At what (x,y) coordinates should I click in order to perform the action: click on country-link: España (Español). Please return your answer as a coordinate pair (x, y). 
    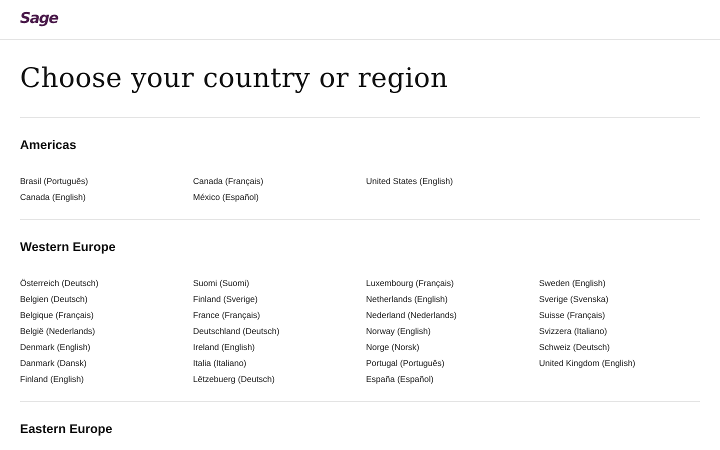
    Looking at the image, I should click on (400, 379).